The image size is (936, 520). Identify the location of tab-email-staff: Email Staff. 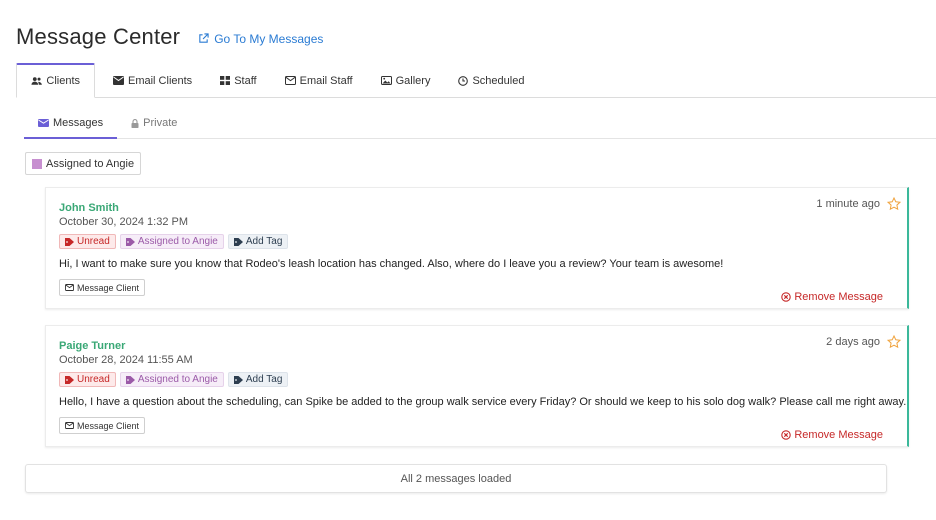
(319, 80).